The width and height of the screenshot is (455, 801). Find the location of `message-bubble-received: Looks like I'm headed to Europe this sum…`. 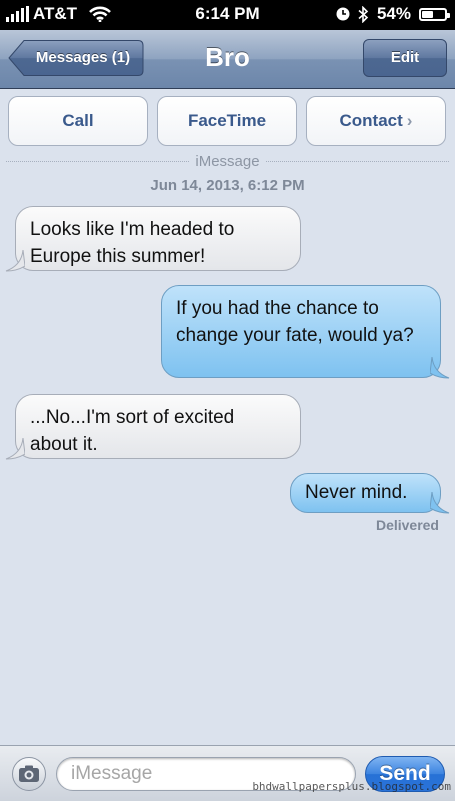

message-bubble-received: Looks like I'm headed to Europe this sum… is located at coordinates (158, 238).